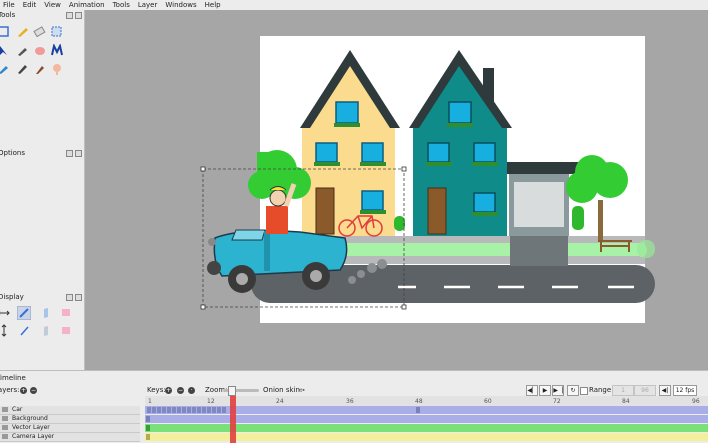  What do you see at coordinates (191, 390) in the screenshot?
I see `duplicate-key-icon: ·` at bounding box center [191, 390].